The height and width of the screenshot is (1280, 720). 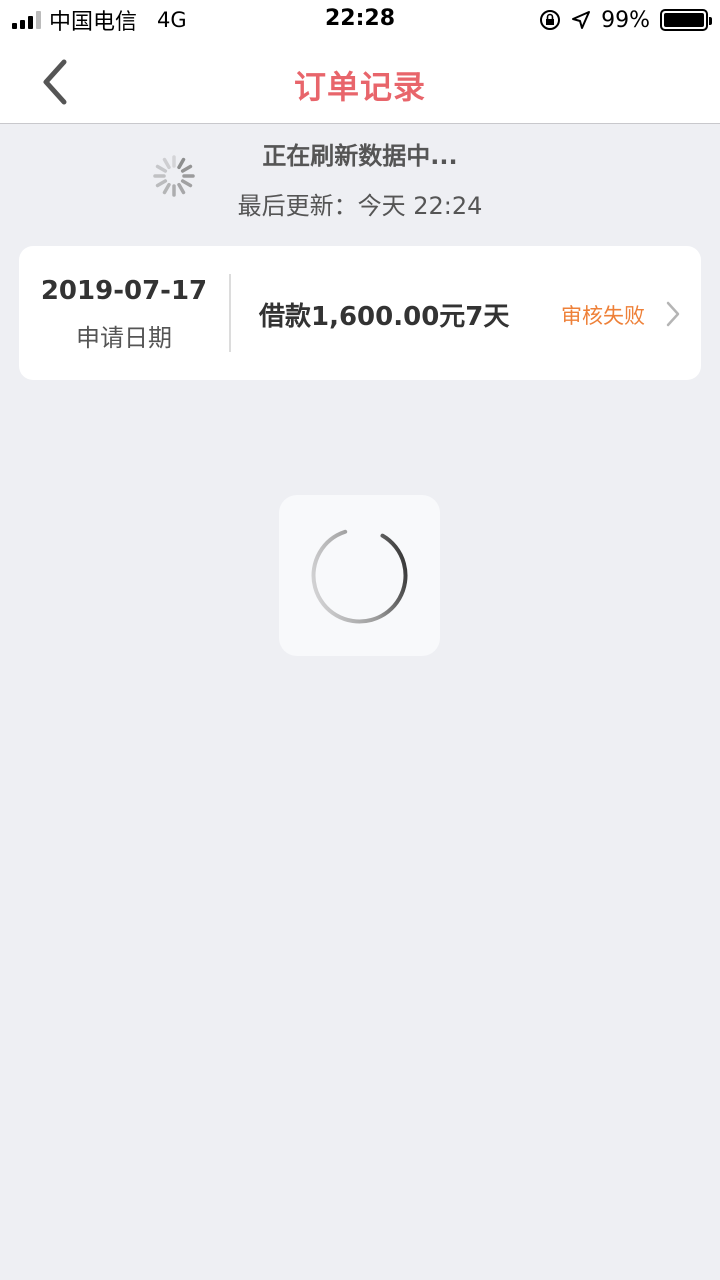 What do you see at coordinates (384, 317) in the screenshot?
I see `order-summary: 借款1,600.00元7天` at bounding box center [384, 317].